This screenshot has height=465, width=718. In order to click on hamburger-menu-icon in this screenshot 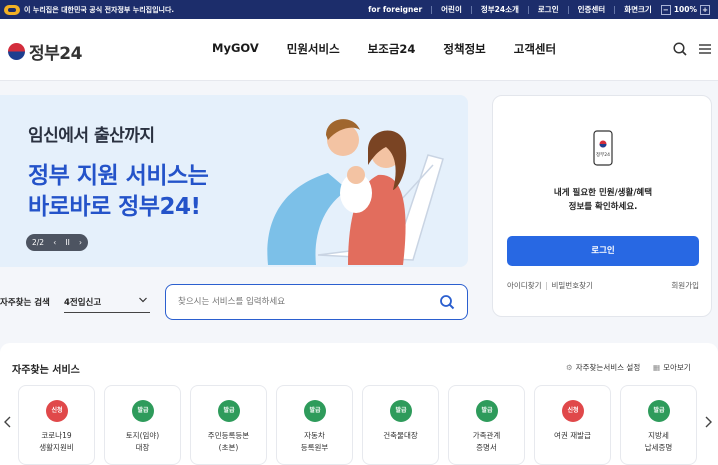, I will do `click(705, 49)`.